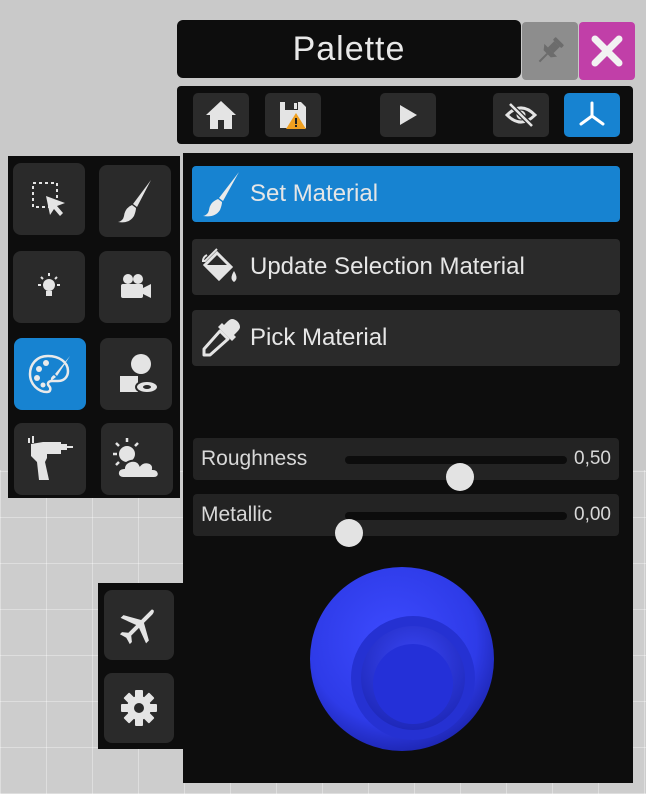 This screenshot has width=646, height=794. I want to click on play-icon, so click(408, 115).